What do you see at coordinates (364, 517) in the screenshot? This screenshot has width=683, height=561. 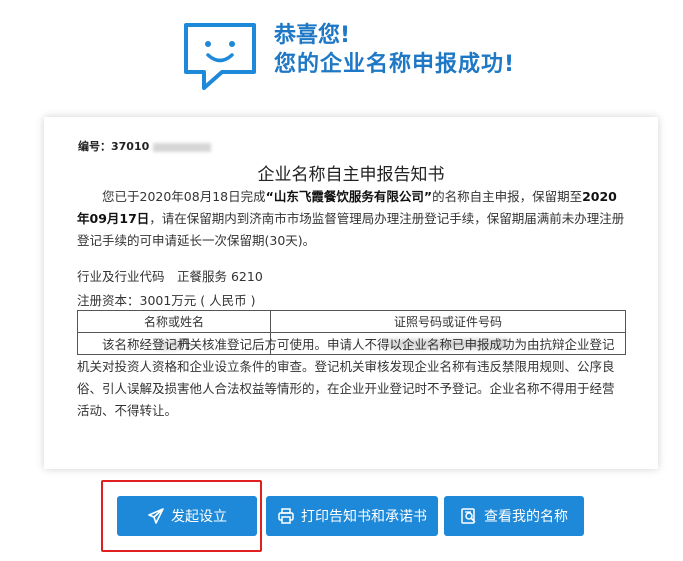 I see `print-notice-label: 打印告知书和承诺书` at bounding box center [364, 517].